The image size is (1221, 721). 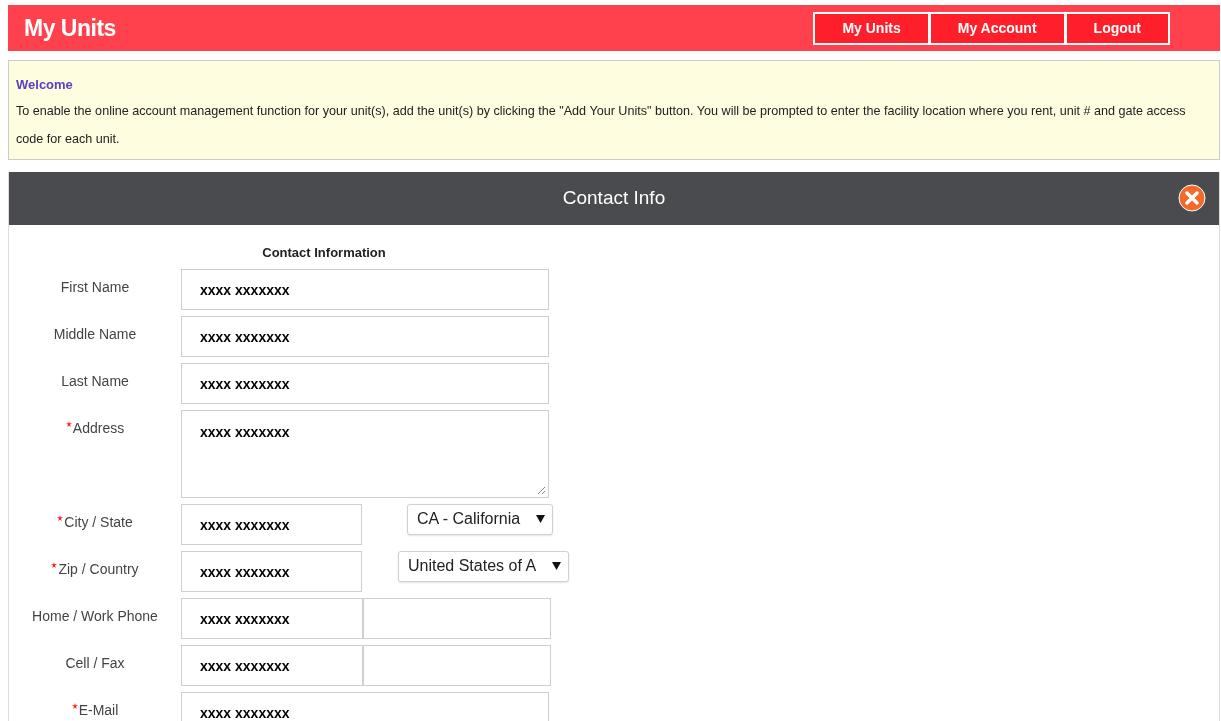 I want to click on field-label: Home / Work Phone, so click(x=95, y=615).